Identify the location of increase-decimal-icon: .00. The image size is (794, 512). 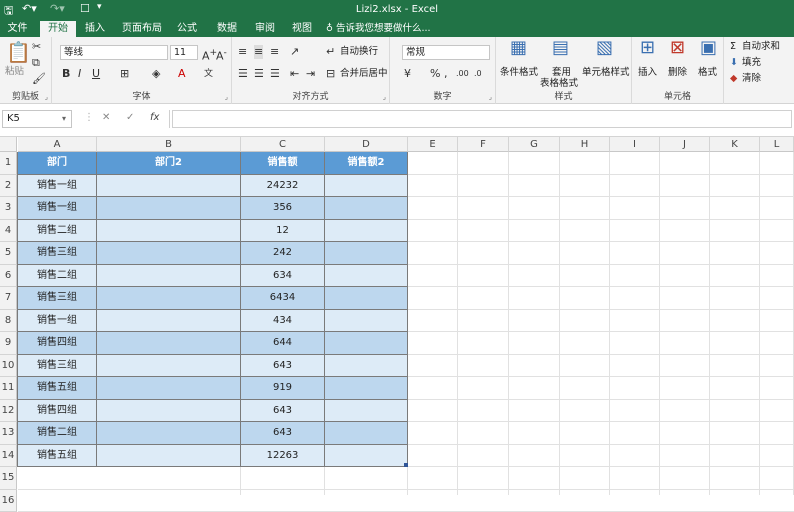
(462, 74).